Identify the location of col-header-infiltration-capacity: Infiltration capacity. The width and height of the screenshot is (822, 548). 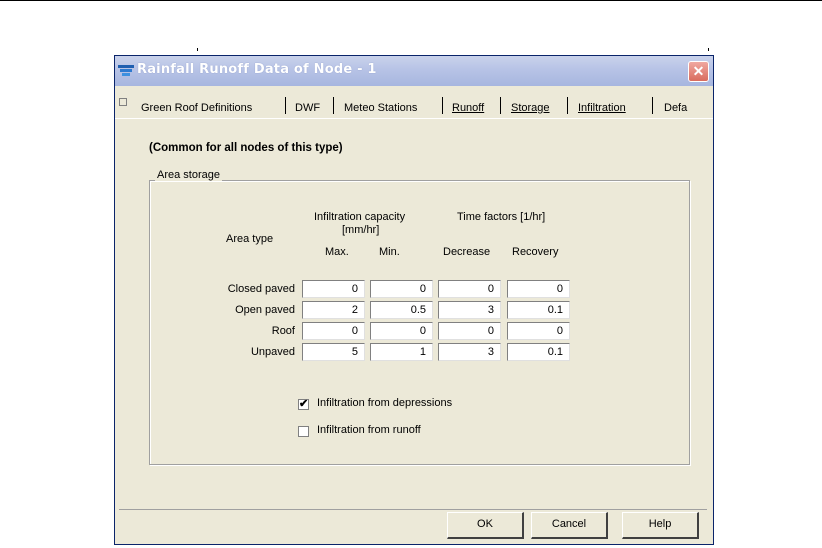
(360, 217).